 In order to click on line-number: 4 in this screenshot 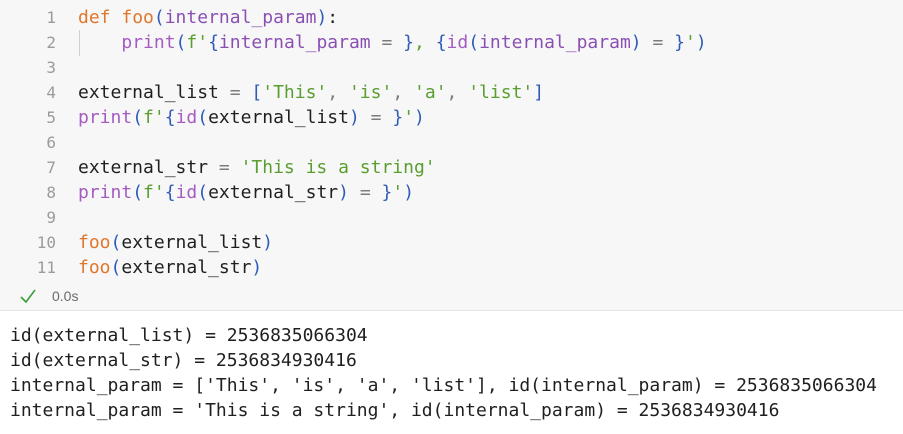, I will do `click(51, 92)`.